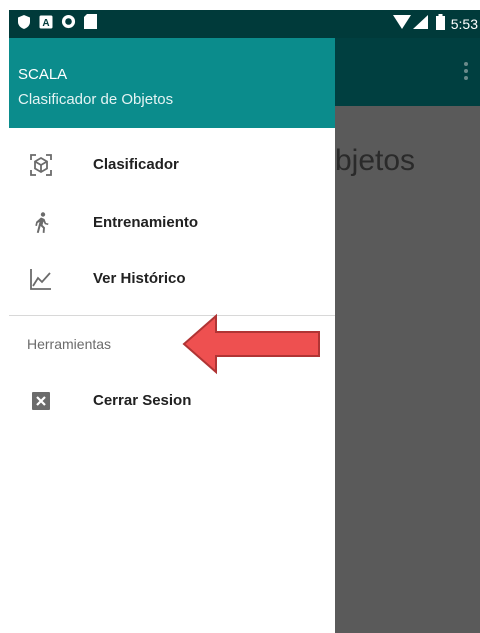 The width and height of the screenshot is (480, 633). Describe the element at coordinates (43, 74) in the screenshot. I see `app-name: SCALA` at that location.